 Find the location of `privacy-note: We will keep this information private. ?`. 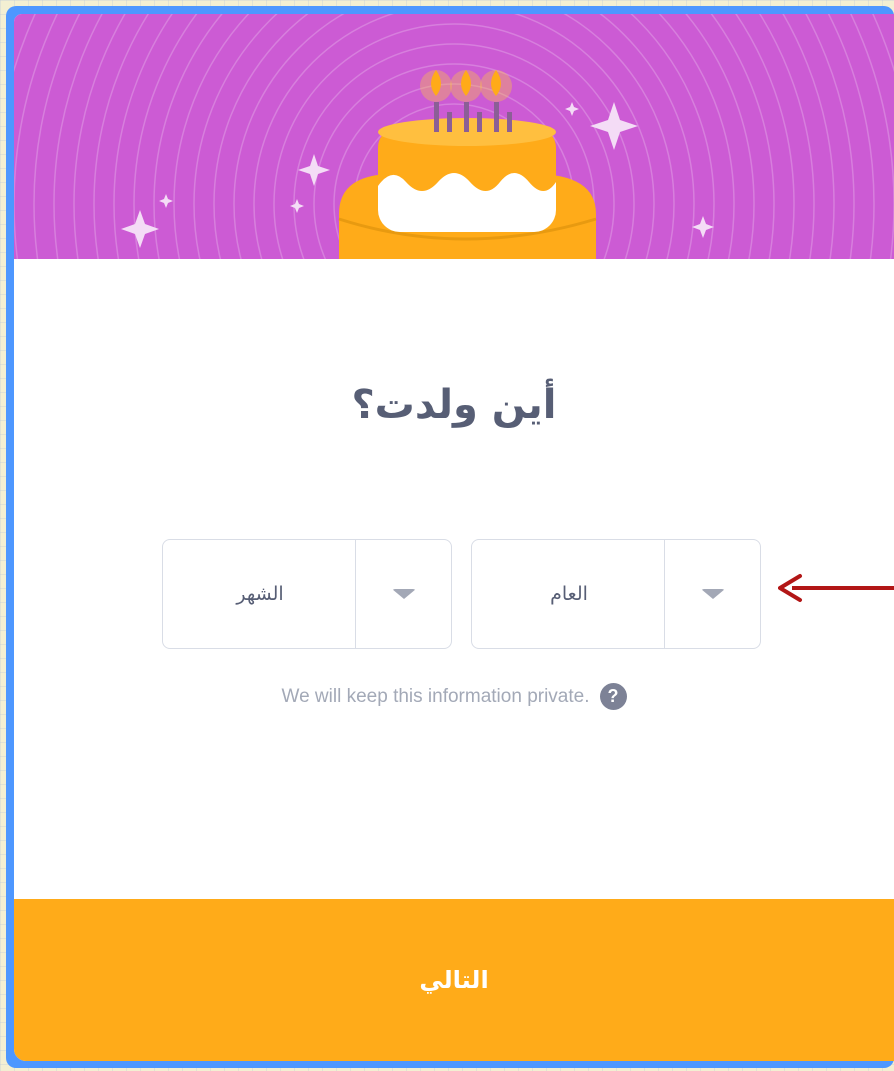

privacy-note: We will keep this information private. ? is located at coordinates (454, 696).